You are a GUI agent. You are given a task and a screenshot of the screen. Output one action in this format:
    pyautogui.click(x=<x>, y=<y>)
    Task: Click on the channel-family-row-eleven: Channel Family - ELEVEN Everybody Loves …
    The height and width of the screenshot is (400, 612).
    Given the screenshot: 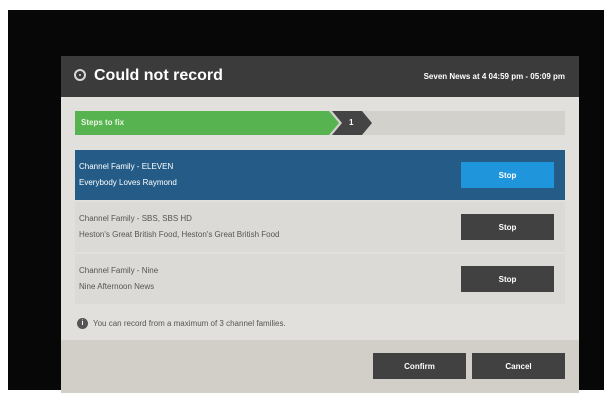 What is the action you would take?
    pyautogui.click(x=320, y=175)
    